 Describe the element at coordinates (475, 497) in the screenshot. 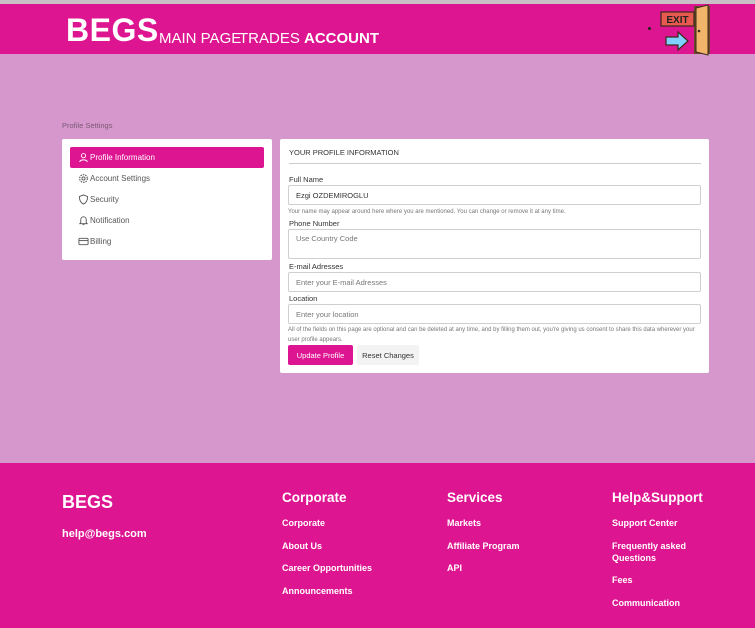

I see `footer-column-title: Services` at that location.